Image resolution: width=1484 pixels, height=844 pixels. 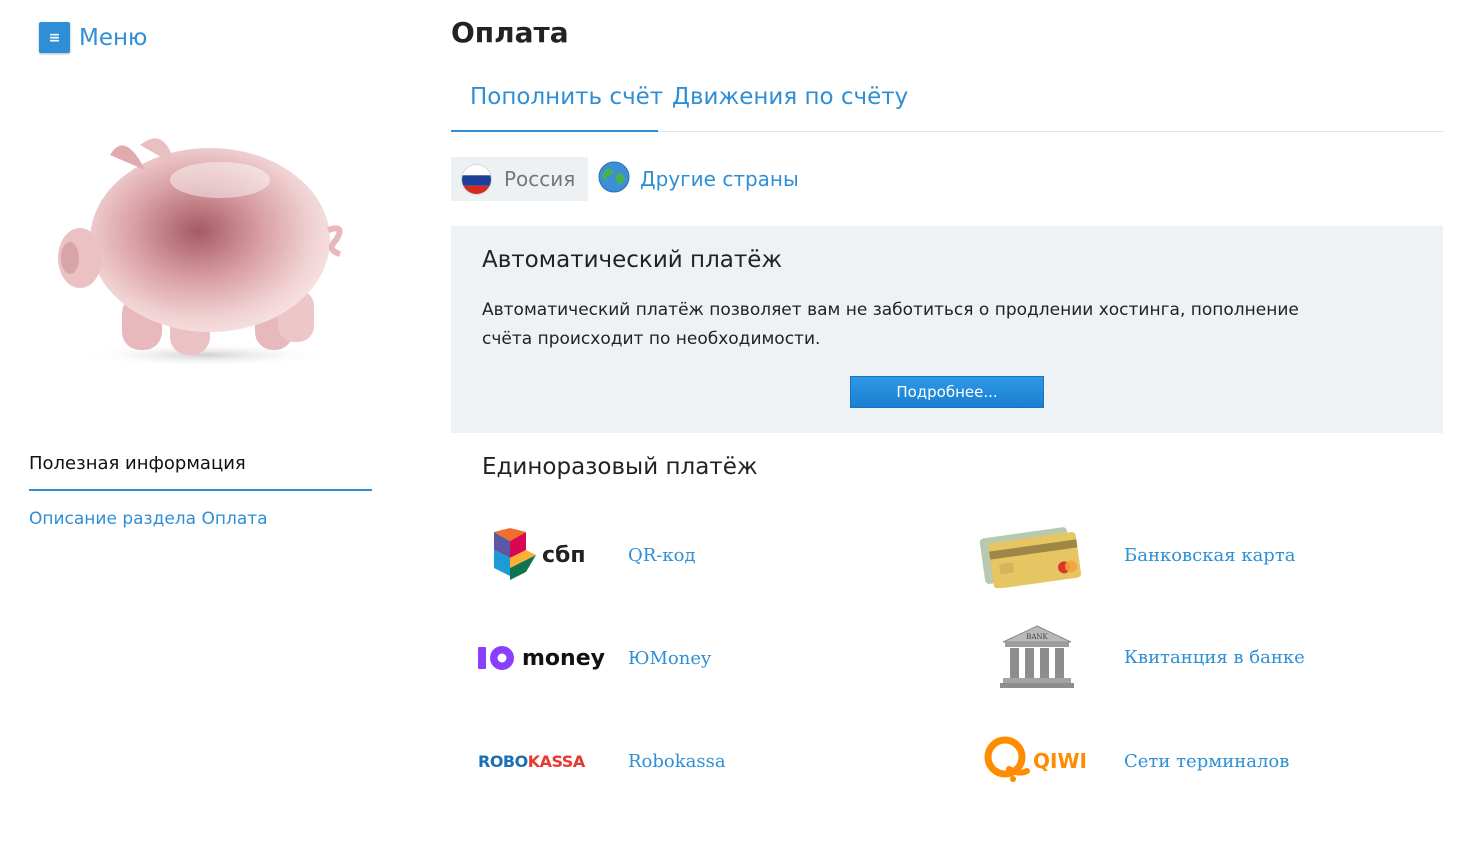 What do you see at coordinates (662, 555) in the screenshot?
I see `payment-method-label: QR-код` at bounding box center [662, 555].